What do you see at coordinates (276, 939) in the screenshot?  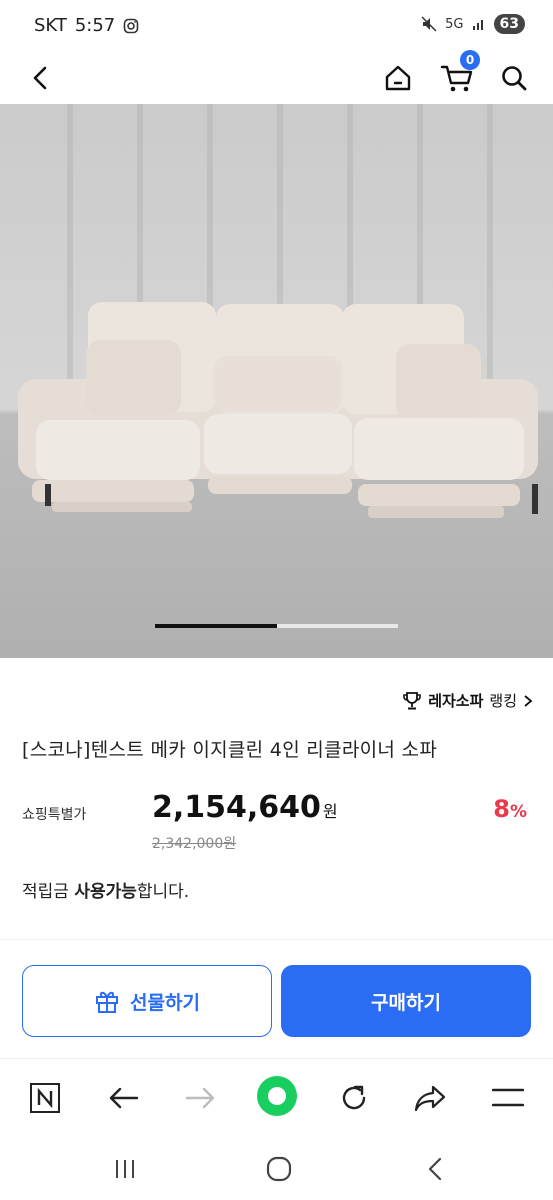 I see `divider` at bounding box center [276, 939].